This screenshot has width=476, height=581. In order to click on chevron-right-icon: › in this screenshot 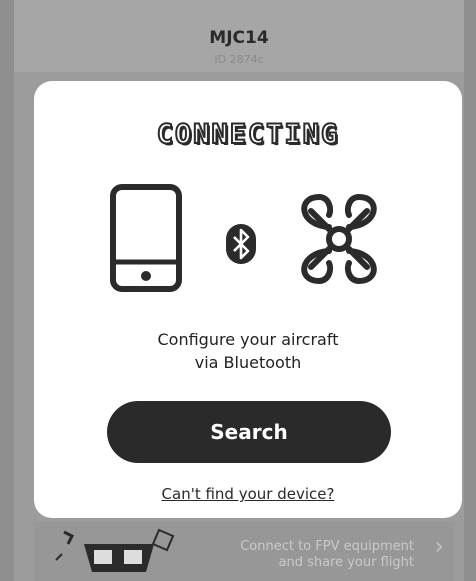, I will do `click(439, 546)`.